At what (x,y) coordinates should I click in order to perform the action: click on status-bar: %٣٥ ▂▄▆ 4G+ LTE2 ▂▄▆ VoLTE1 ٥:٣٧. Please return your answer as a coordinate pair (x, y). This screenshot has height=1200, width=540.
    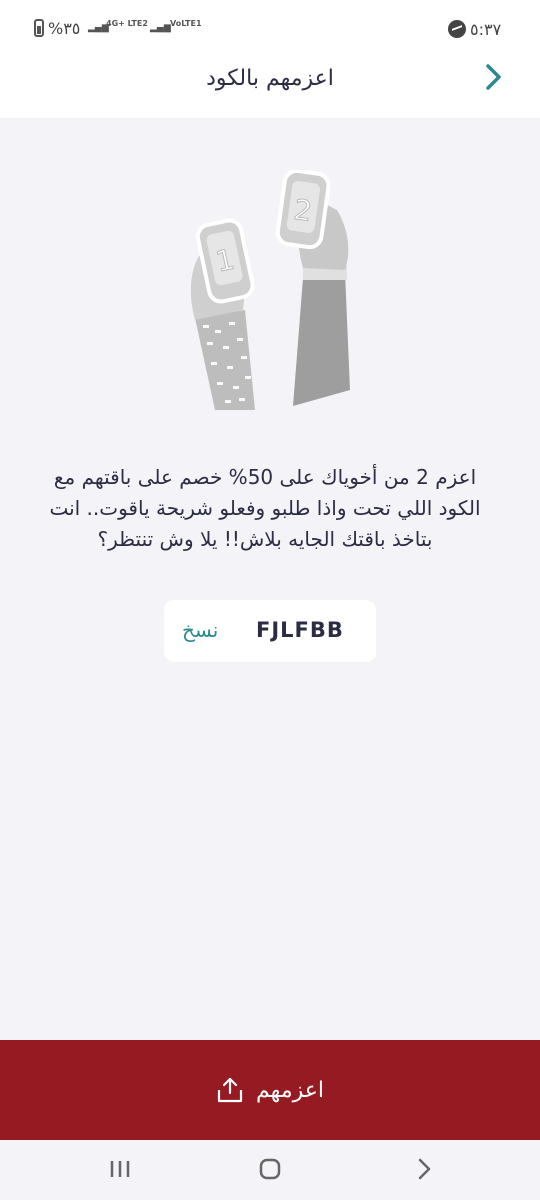
    Looking at the image, I should click on (270, 30).